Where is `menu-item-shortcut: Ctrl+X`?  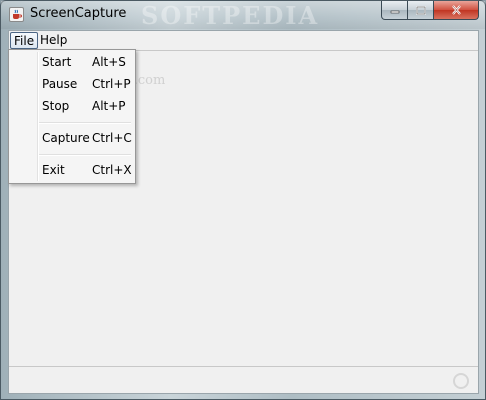
menu-item-shortcut: Ctrl+X is located at coordinates (112, 170).